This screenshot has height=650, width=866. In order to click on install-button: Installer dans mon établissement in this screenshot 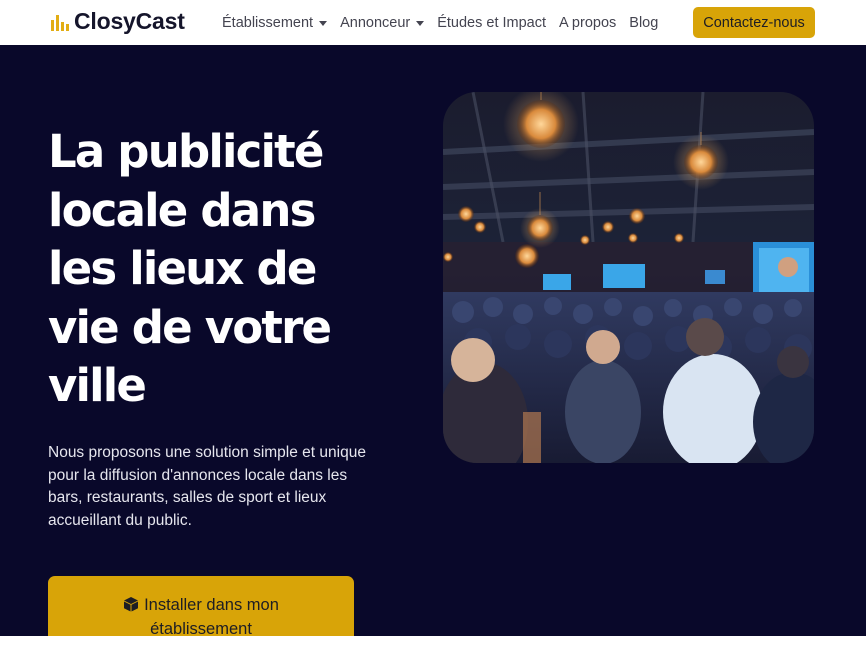, I will do `click(201, 606)`.